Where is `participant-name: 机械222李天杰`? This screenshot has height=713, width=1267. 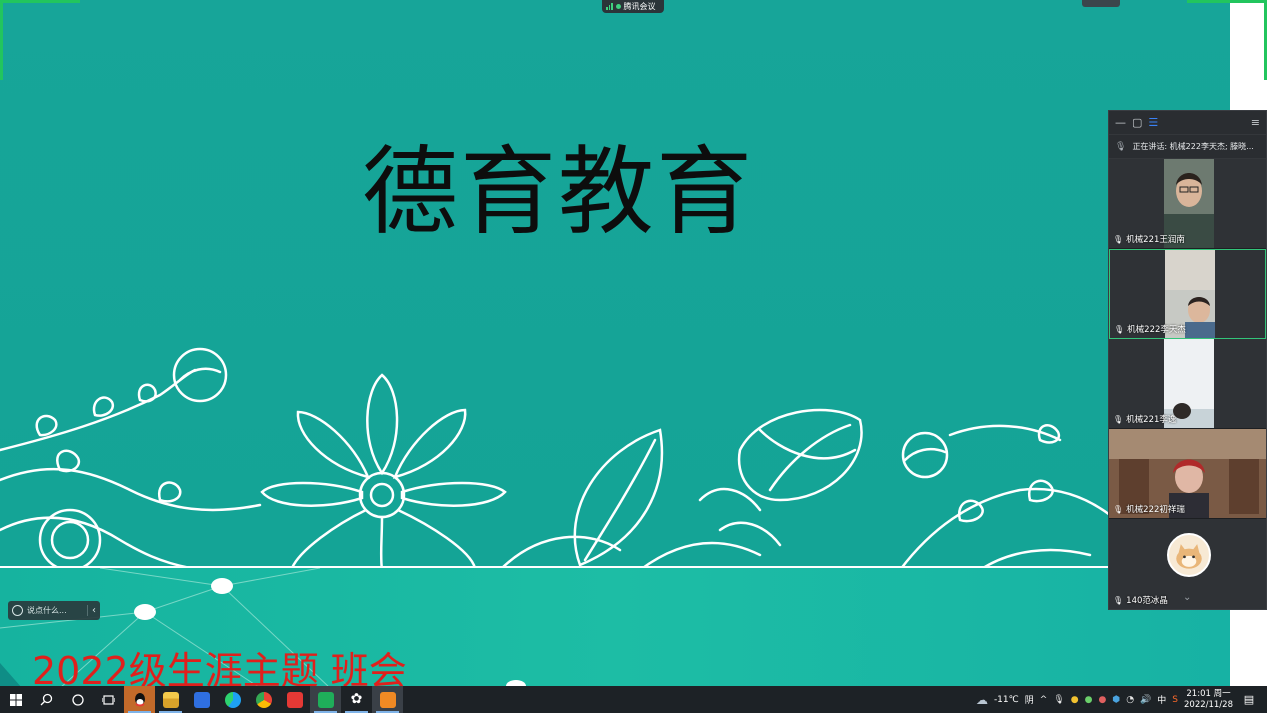 participant-name: 机械222李天杰 is located at coordinates (1156, 330).